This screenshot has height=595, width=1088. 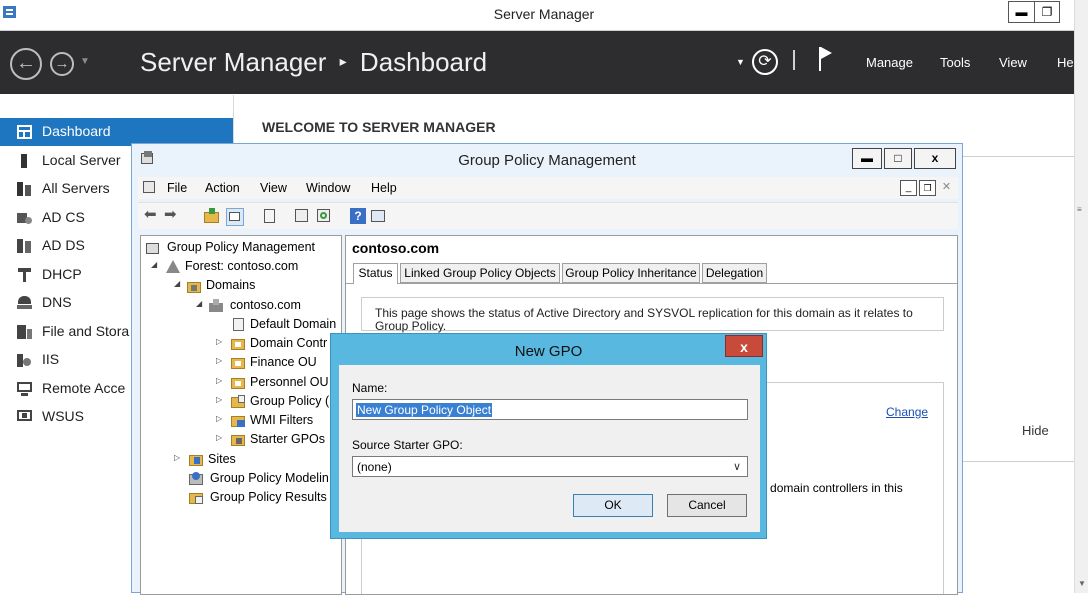 I want to click on tree-item-label: WMI Filters, so click(x=282, y=420).